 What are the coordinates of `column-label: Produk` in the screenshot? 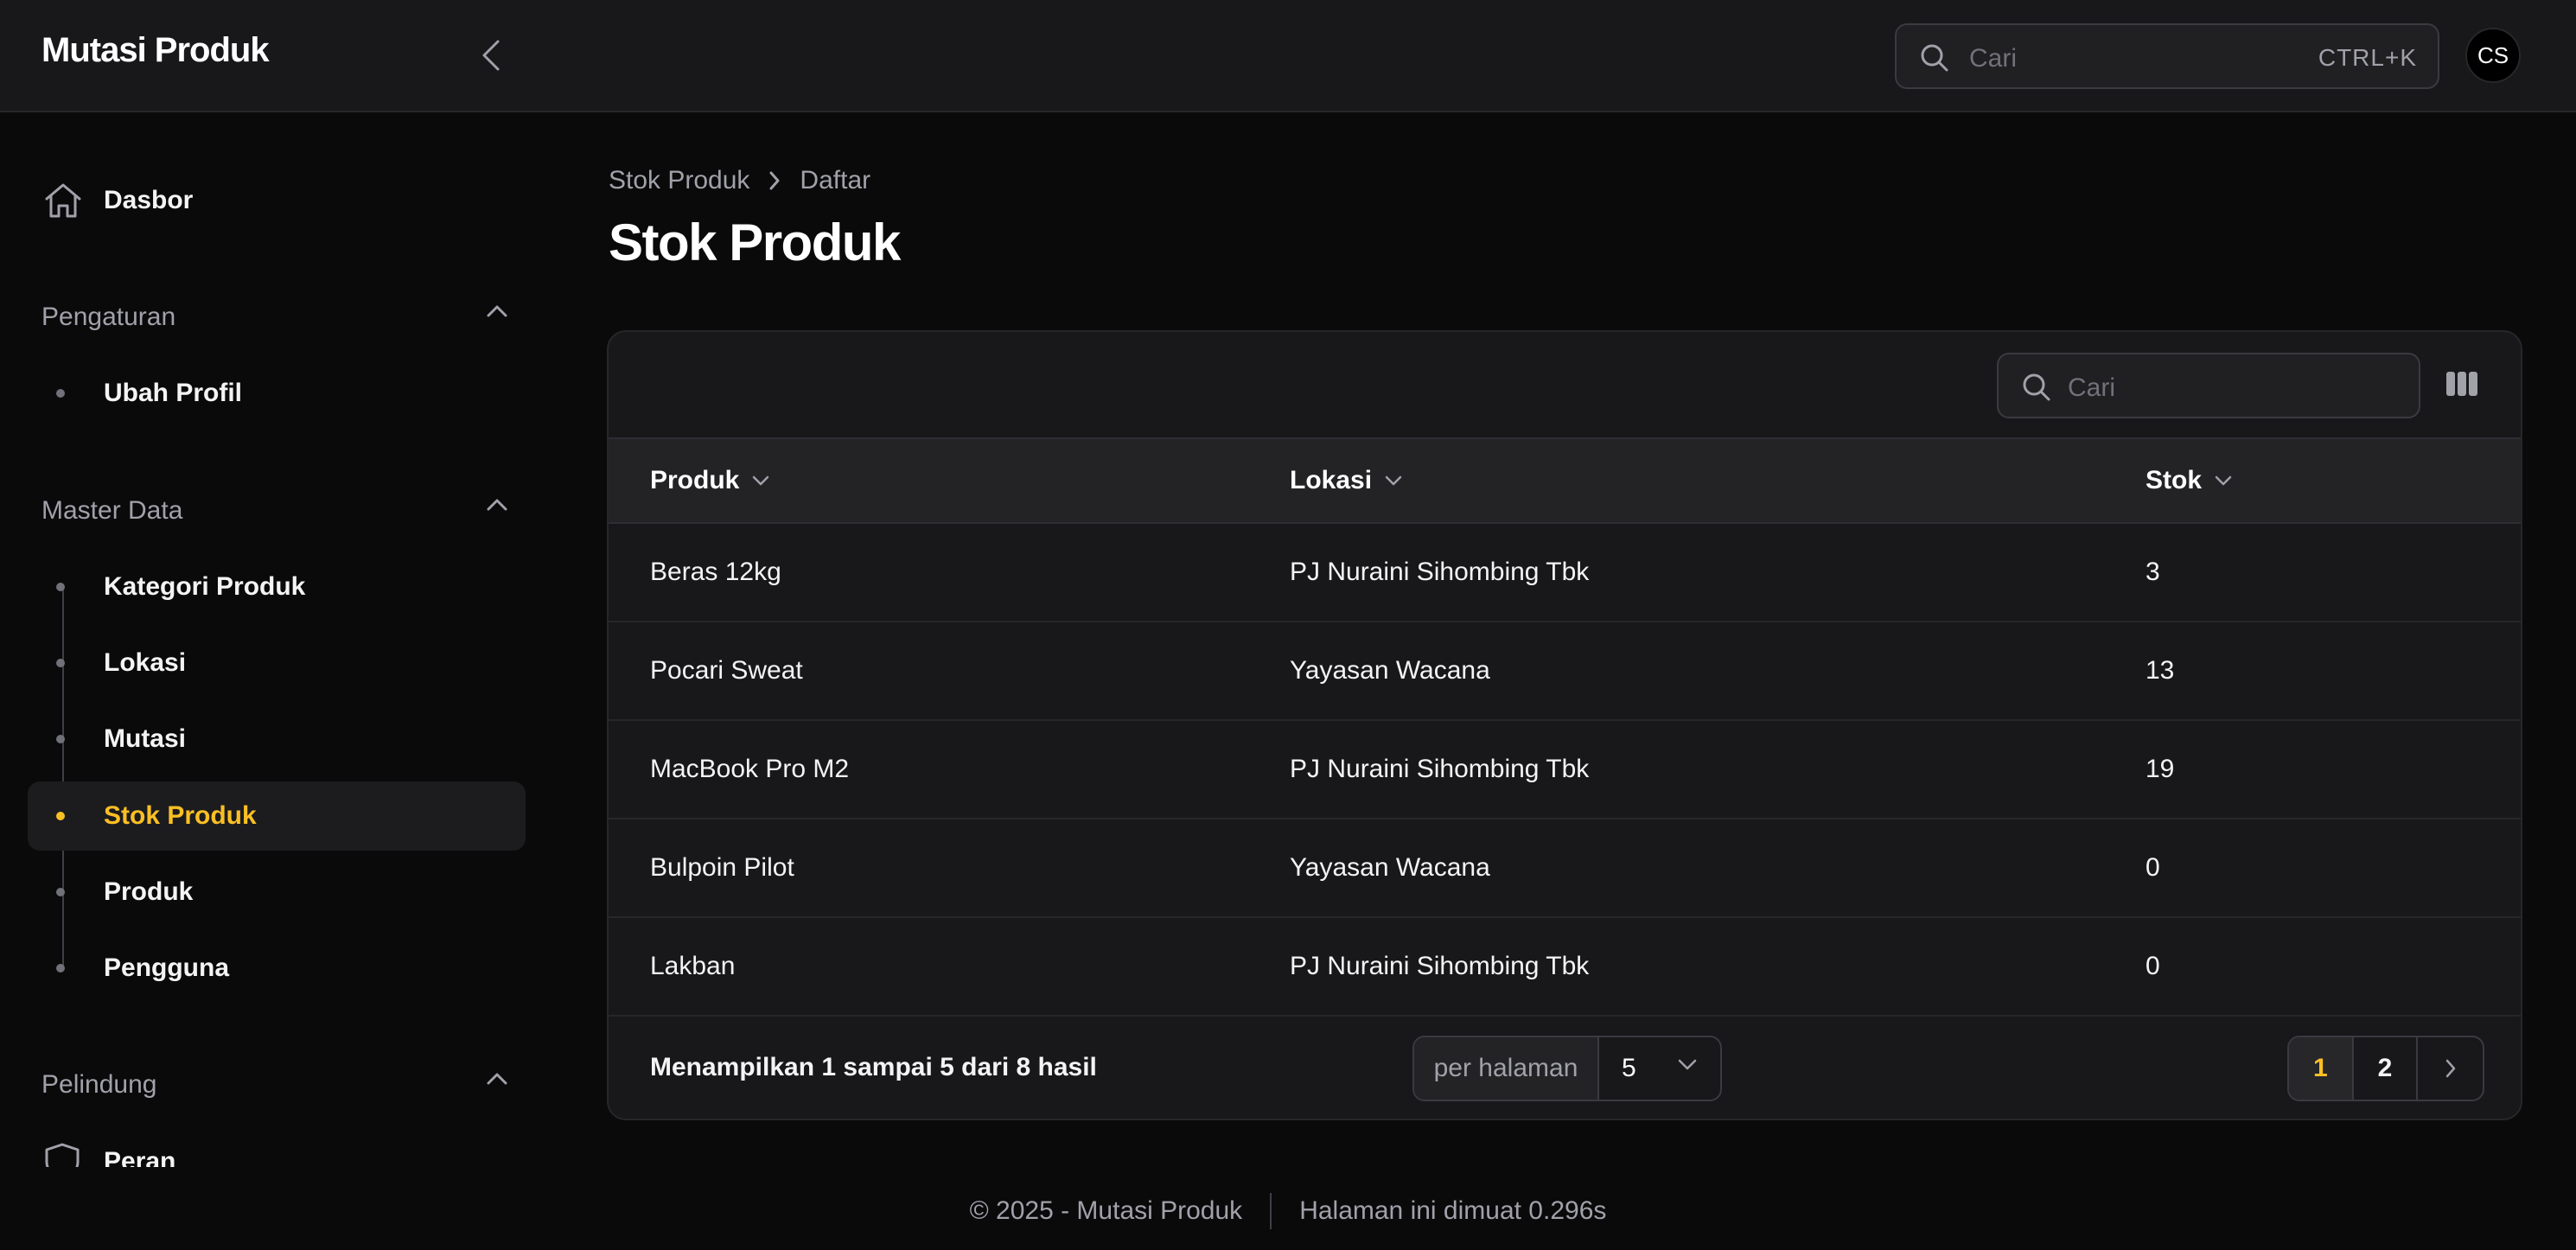 It's located at (695, 480).